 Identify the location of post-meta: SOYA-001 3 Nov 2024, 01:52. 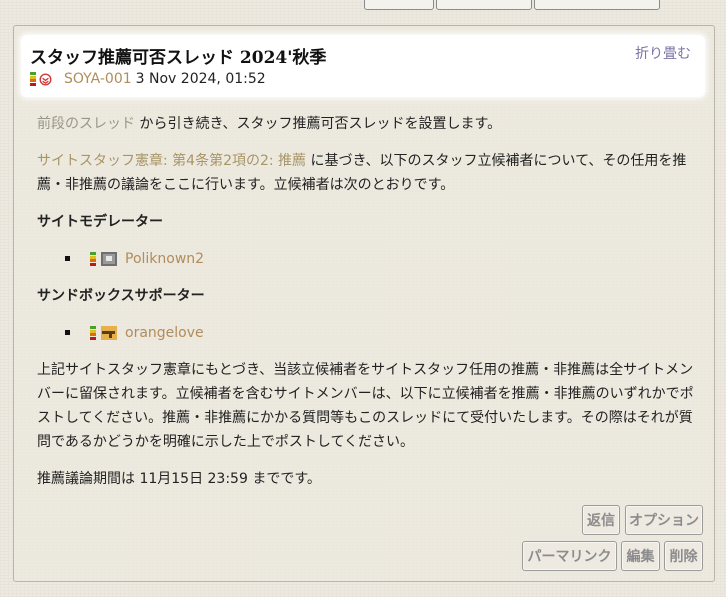
(148, 79).